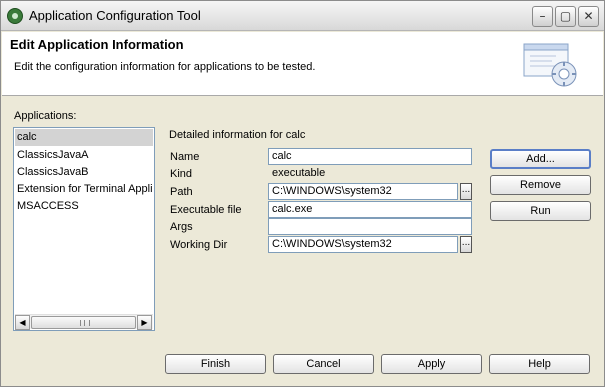 Image resolution: width=605 pixels, height=387 pixels. I want to click on window-title: Application Configuration Tool, so click(115, 15).